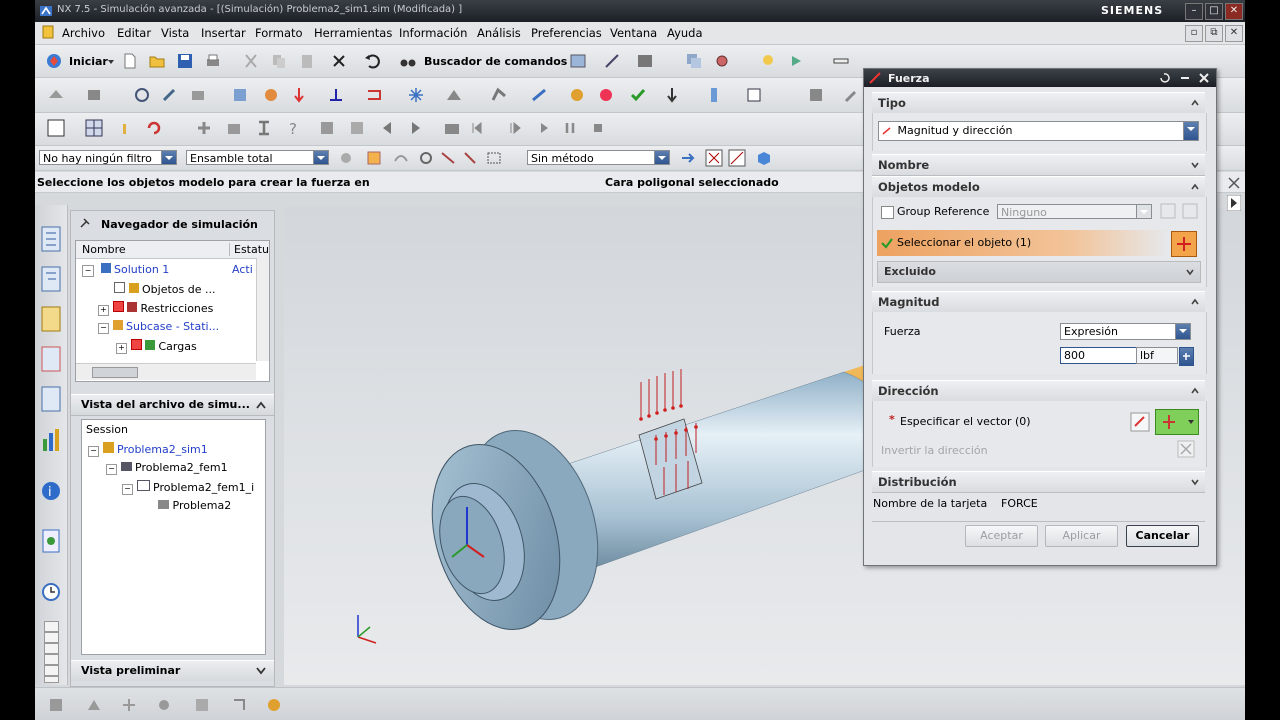 The width and height of the screenshot is (1280, 720). Describe the element at coordinates (274, 705) in the screenshot. I see `highlight-icon` at that location.